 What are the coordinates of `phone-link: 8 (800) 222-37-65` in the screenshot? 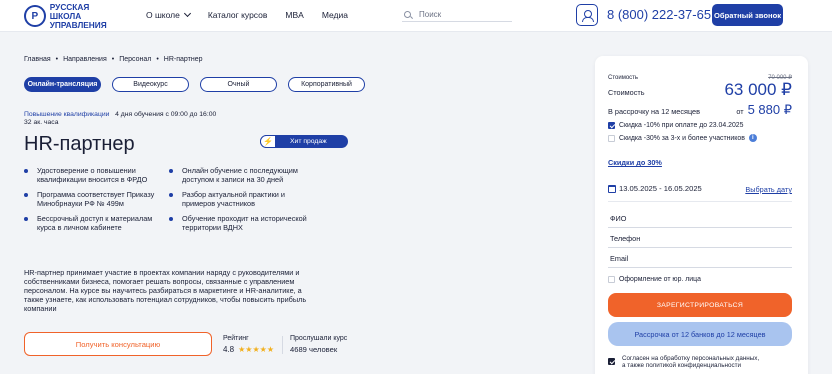 It's located at (659, 14).